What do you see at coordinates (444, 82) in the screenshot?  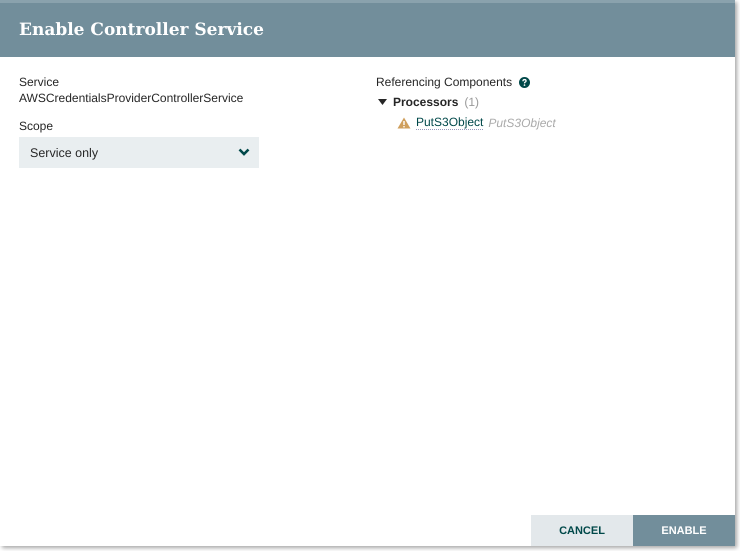 I see `referencing-components-label: Referencing Components` at bounding box center [444, 82].